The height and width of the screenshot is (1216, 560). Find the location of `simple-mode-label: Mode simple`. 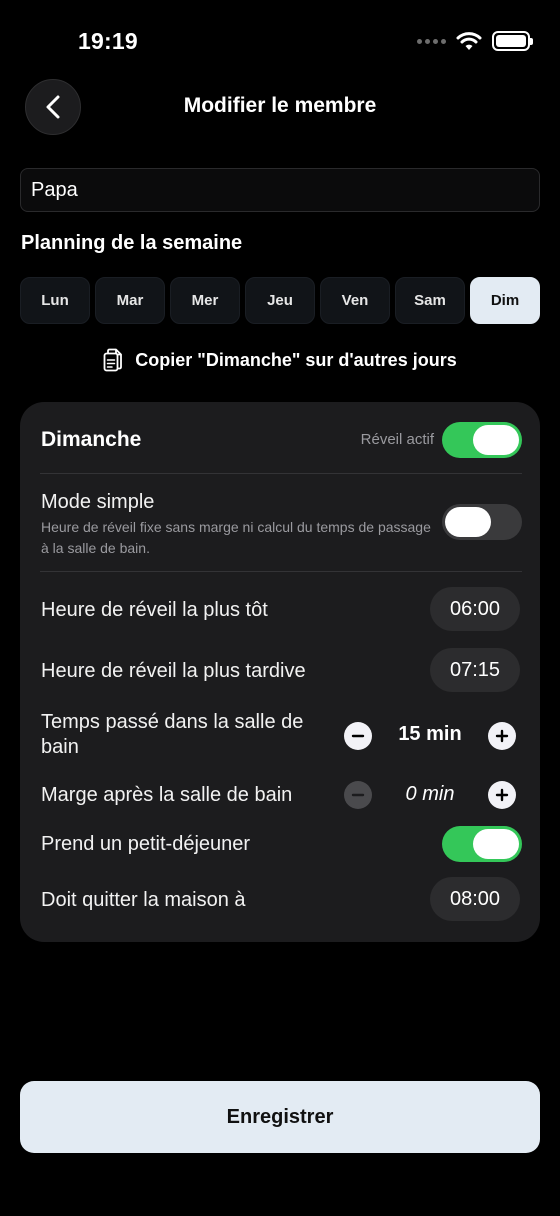

simple-mode-label: Mode simple is located at coordinates (98, 502).